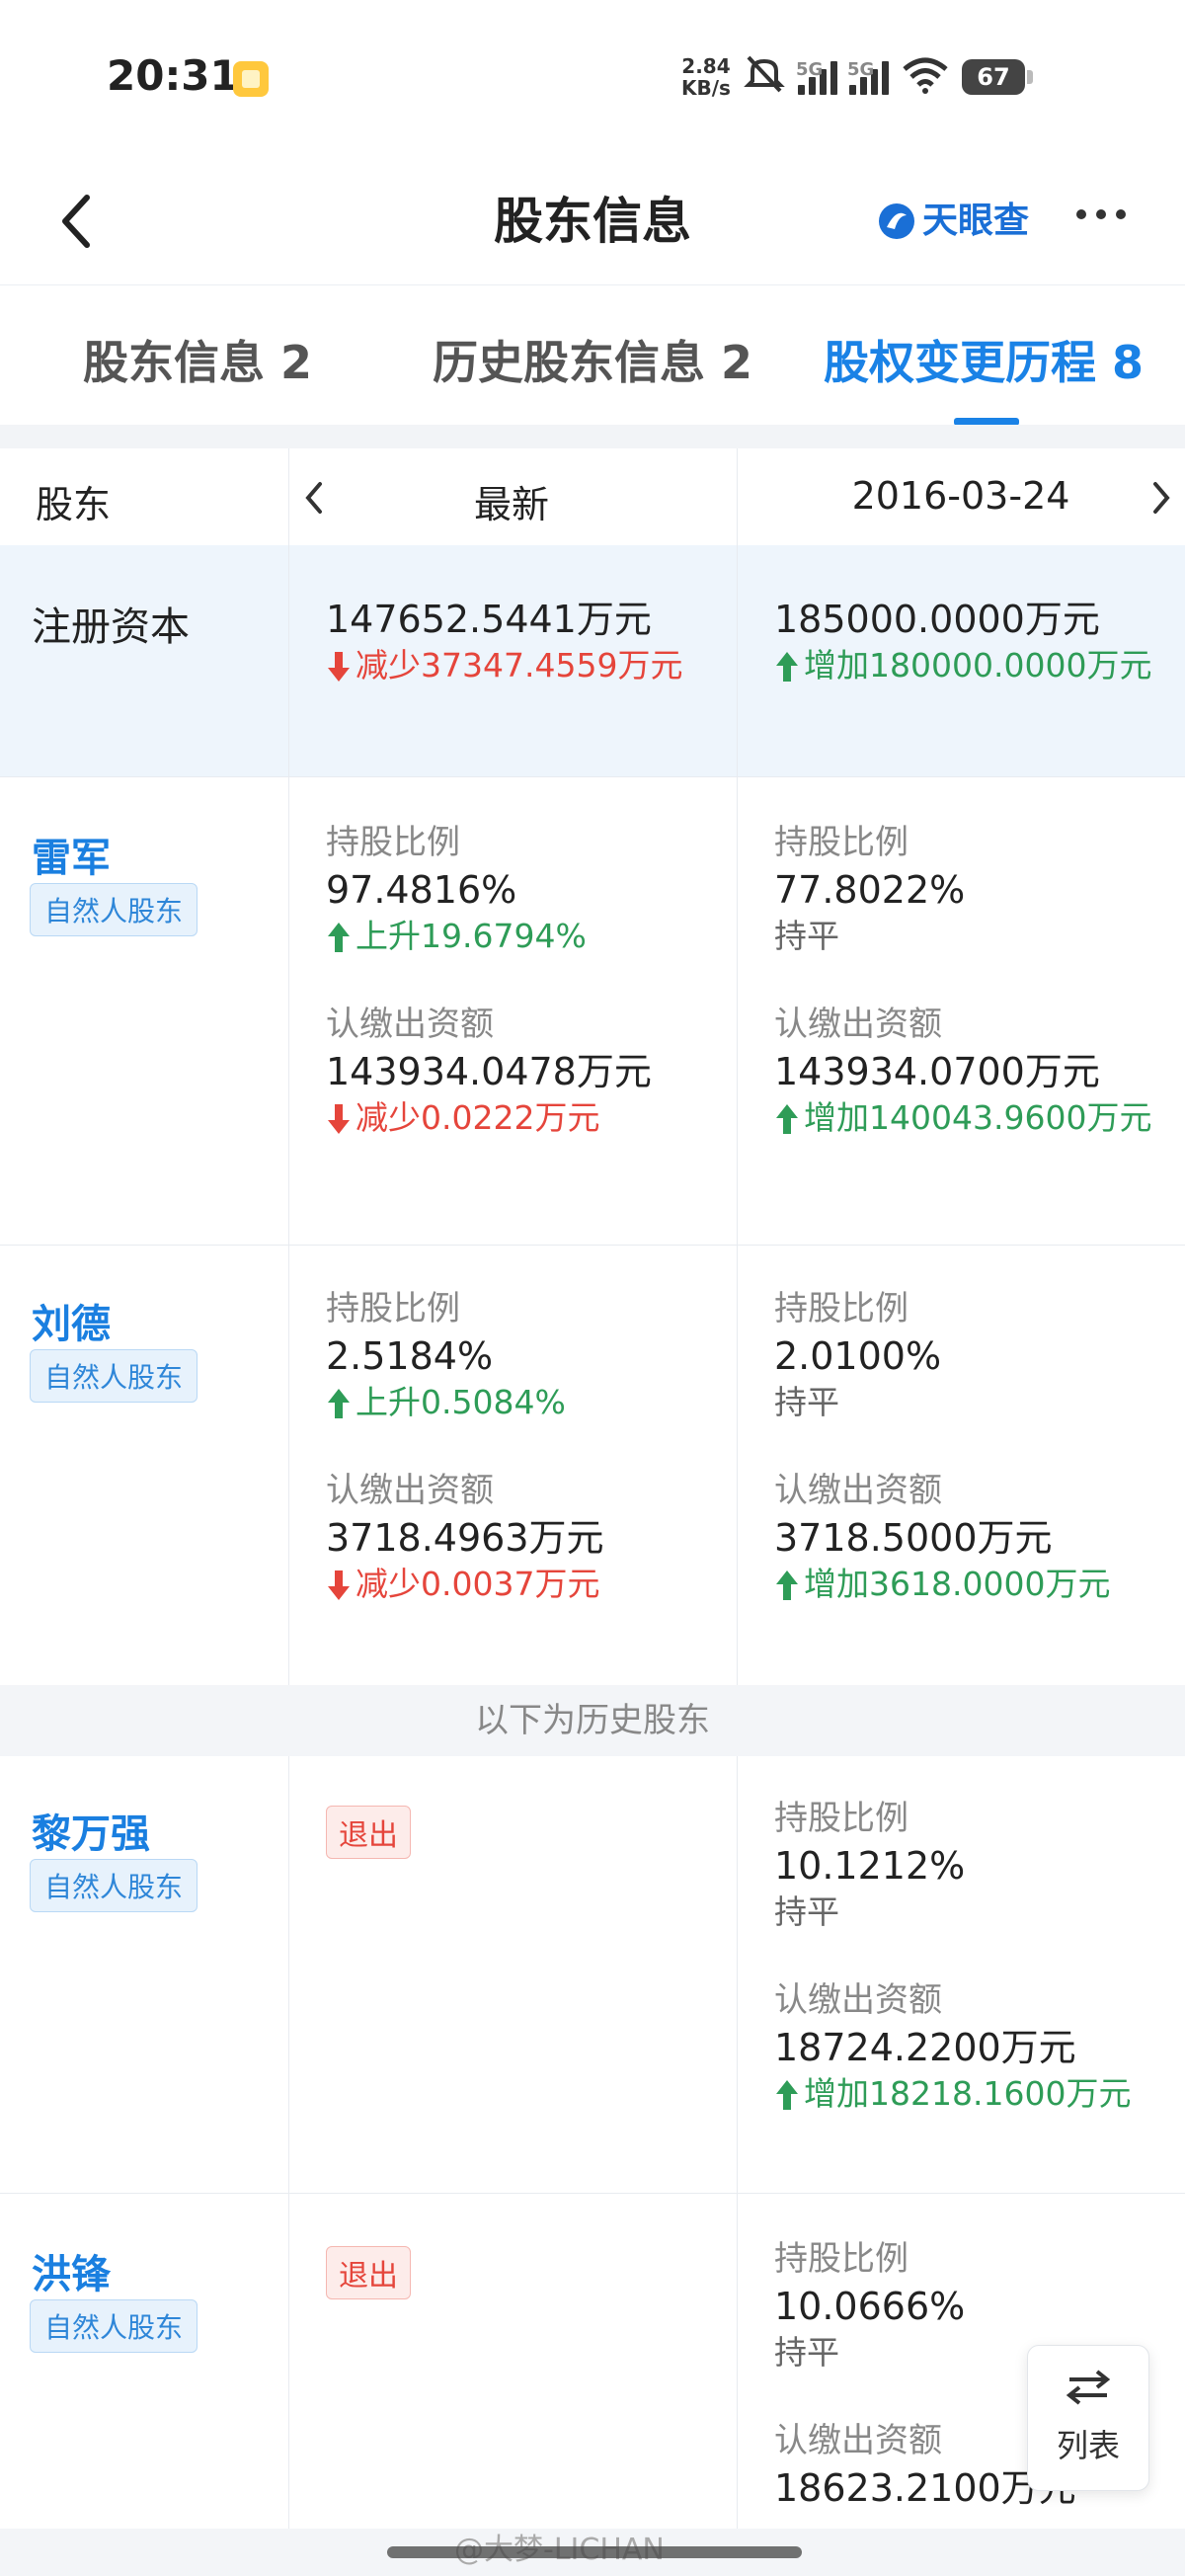 The width and height of the screenshot is (1185, 2576). What do you see at coordinates (74, 504) in the screenshot?
I see `header-shareholder: 股东` at bounding box center [74, 504].